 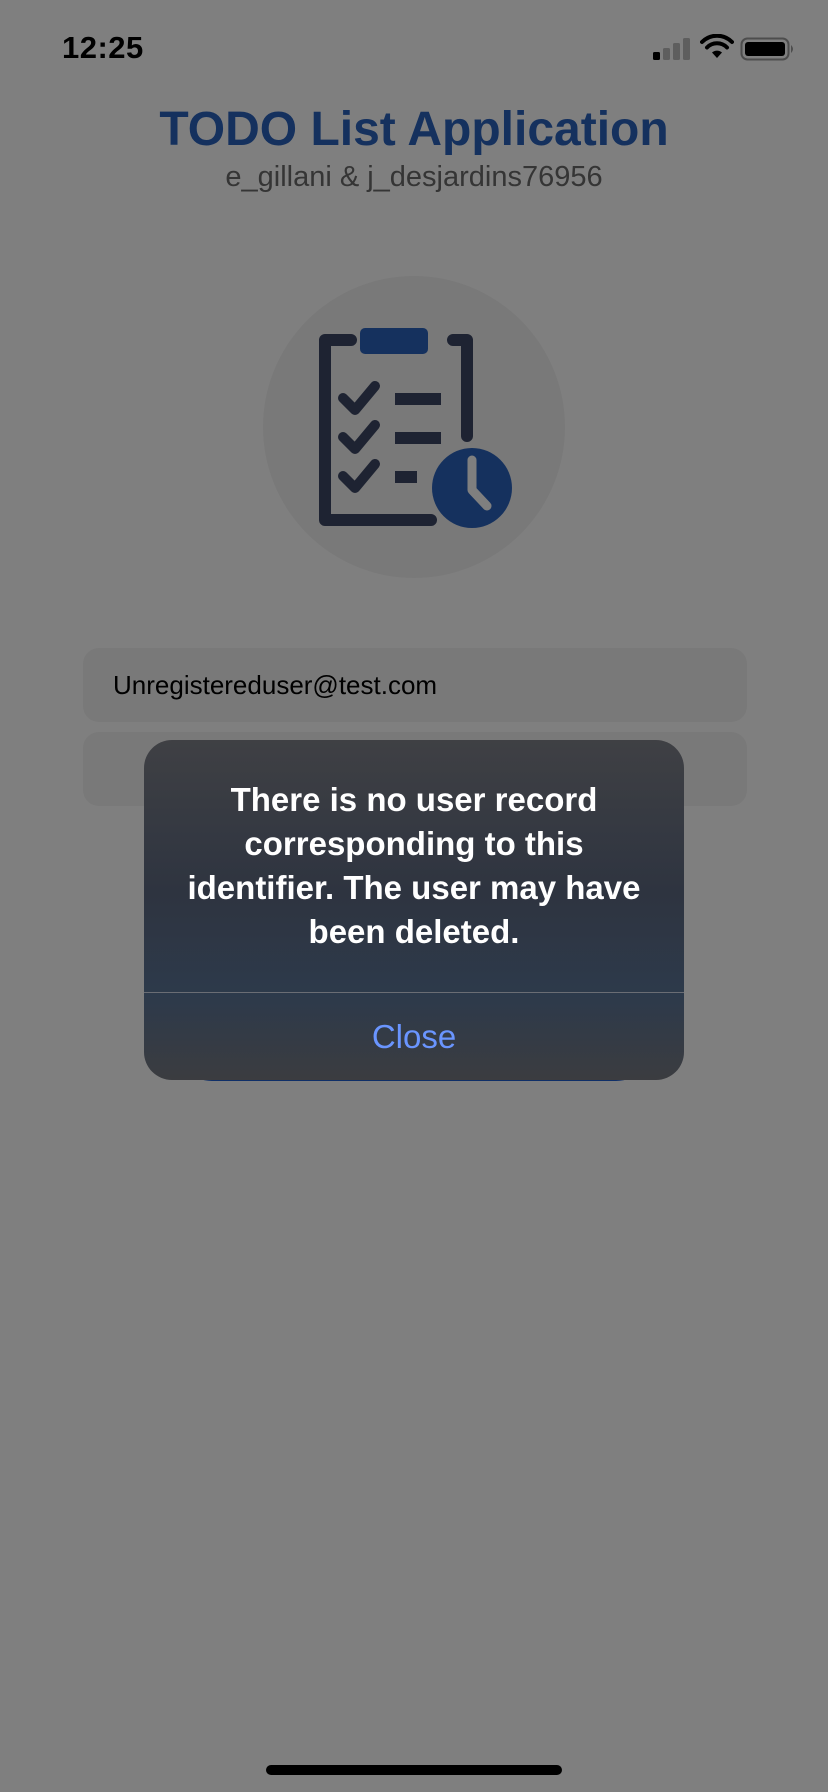 I want to click on home-indicator, so click(x=414, y=1770).